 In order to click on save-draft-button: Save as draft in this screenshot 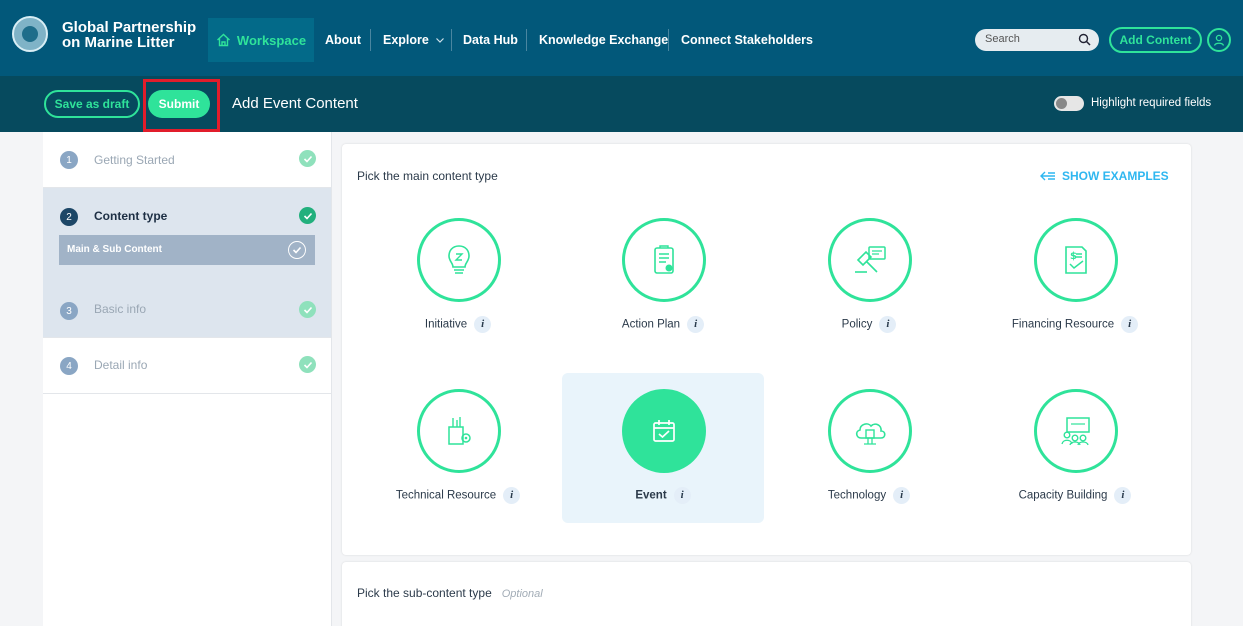, I will do `click(92, 104)`.